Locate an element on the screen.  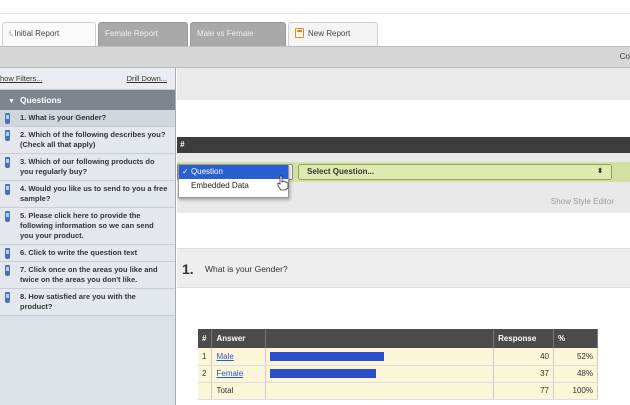
menu-option-embedded-data: Embedded Data is located at coordinates (233, 186).